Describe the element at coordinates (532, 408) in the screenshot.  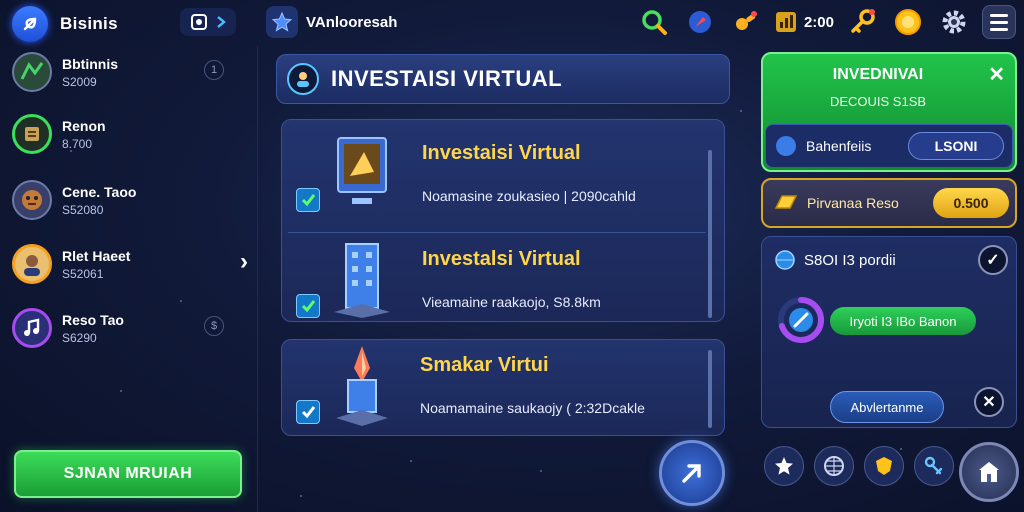
I see `card-description: Noamamaine saukaojy ( 2:32Dcakle` at that location.